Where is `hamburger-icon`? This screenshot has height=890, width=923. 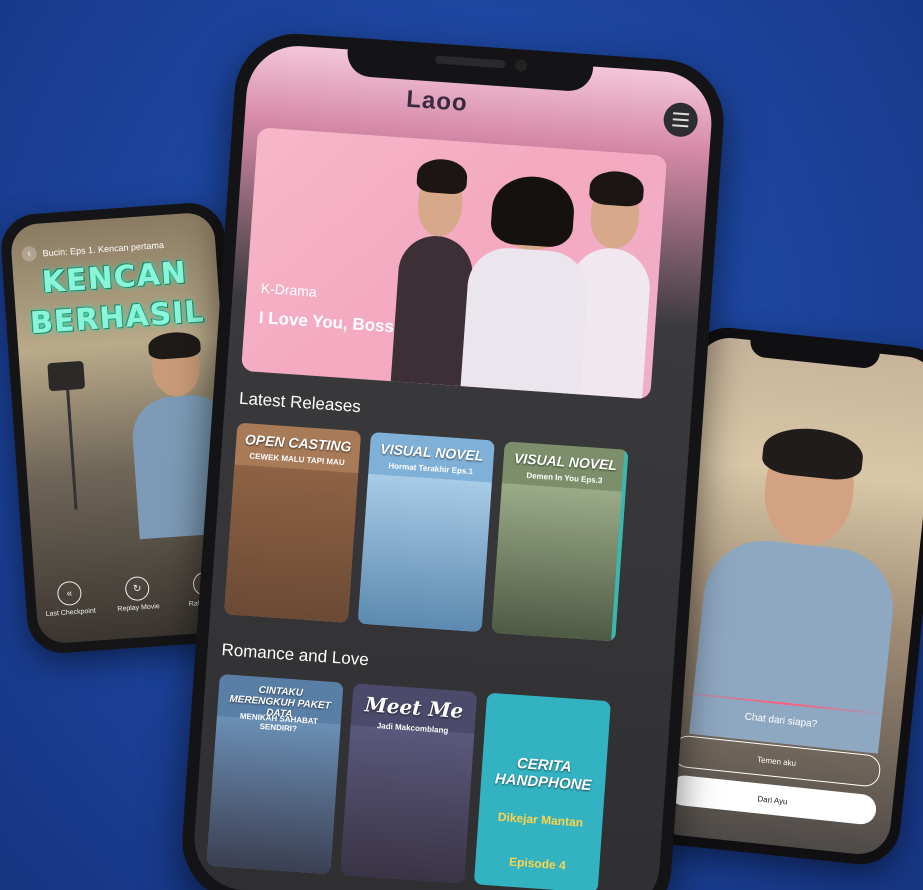
hamburger-icon is located at coordinates (681, 114).